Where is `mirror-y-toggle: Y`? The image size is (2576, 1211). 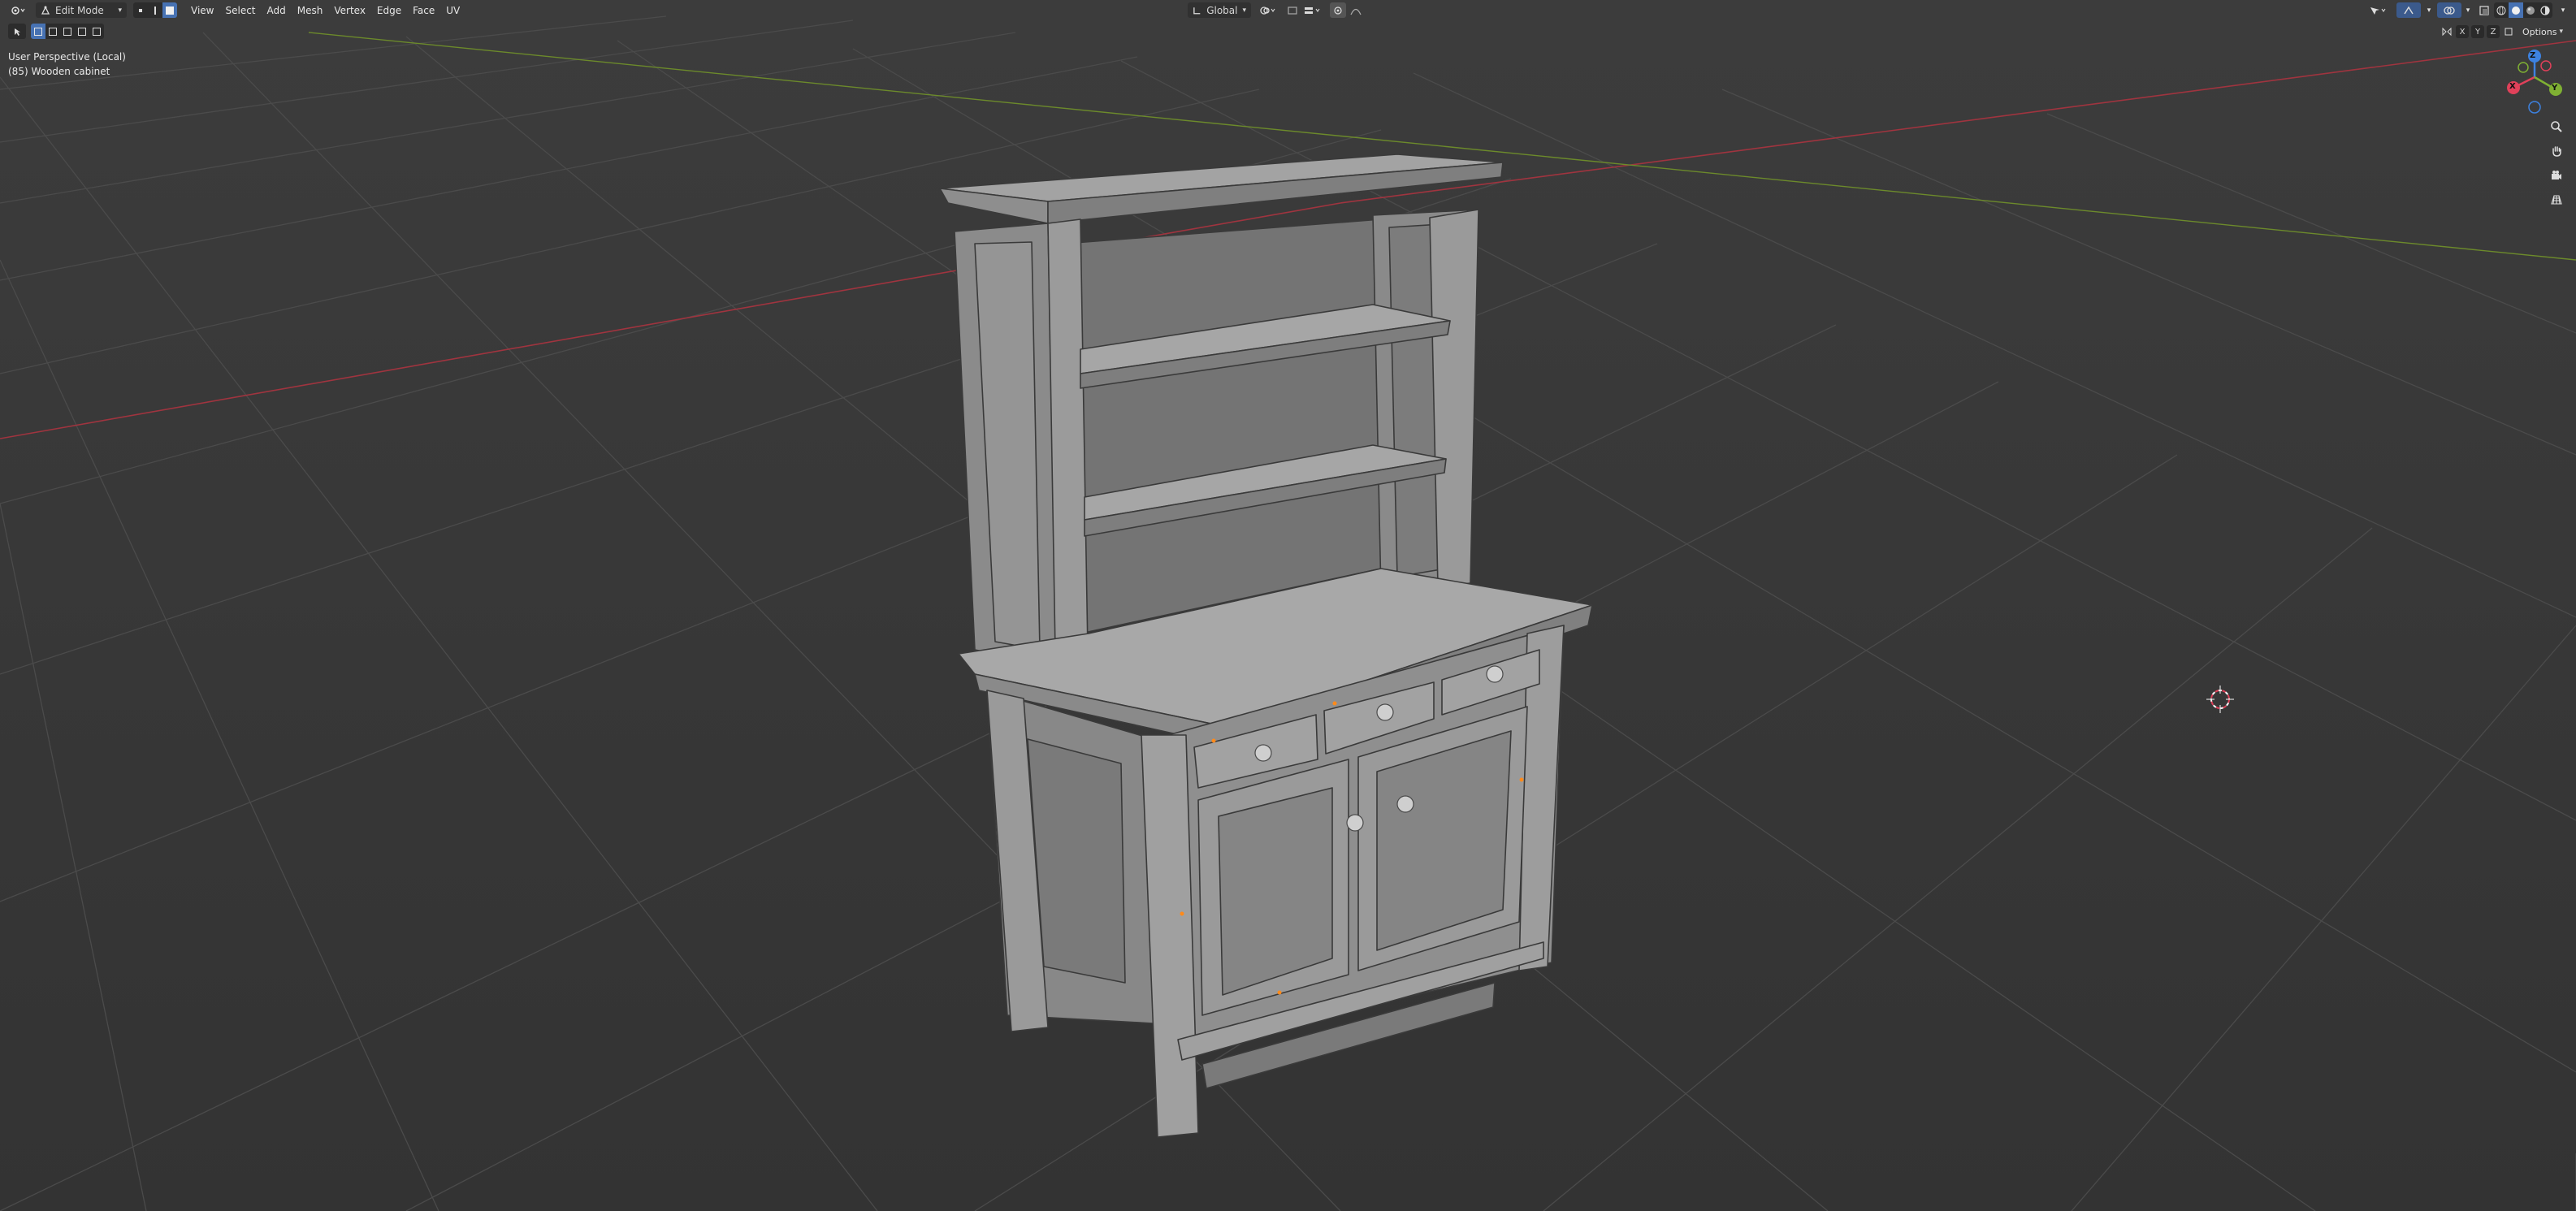 mirror-y-toggle: Y is located at coordinates (2477, 31).